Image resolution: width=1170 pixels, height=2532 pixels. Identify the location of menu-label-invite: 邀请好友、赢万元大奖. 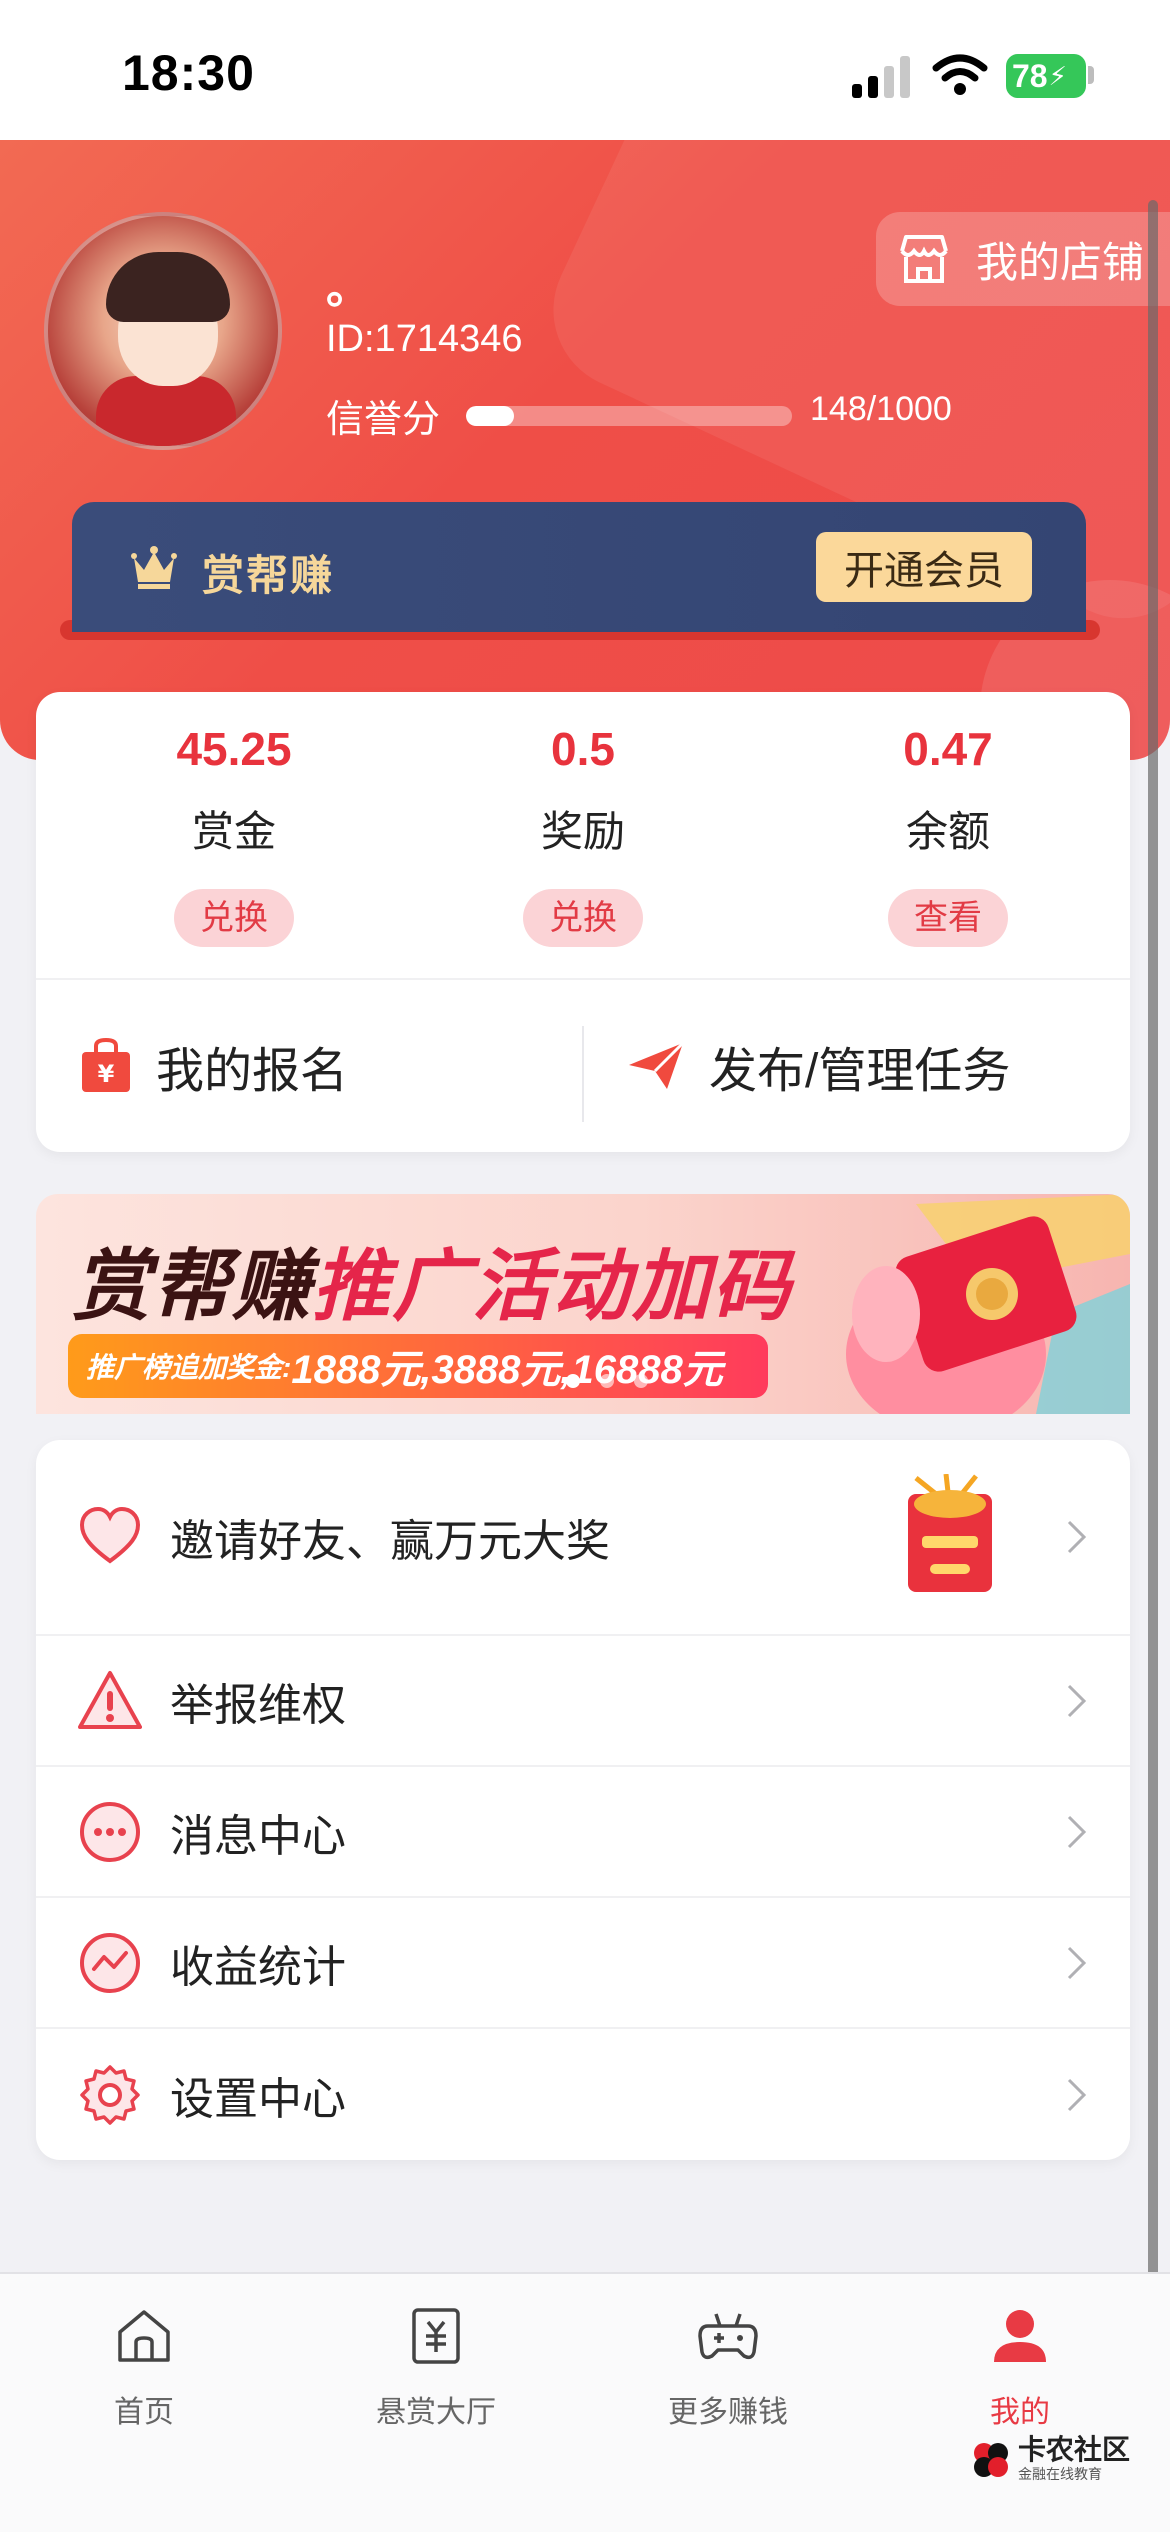
(390, 1541).